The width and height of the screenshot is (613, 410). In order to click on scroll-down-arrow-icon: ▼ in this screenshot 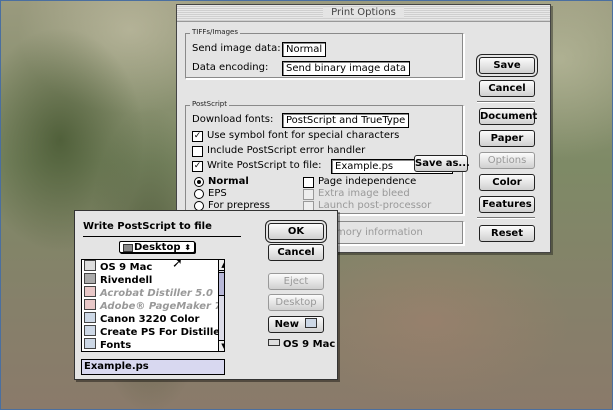, I will do `click(221, 345)`.